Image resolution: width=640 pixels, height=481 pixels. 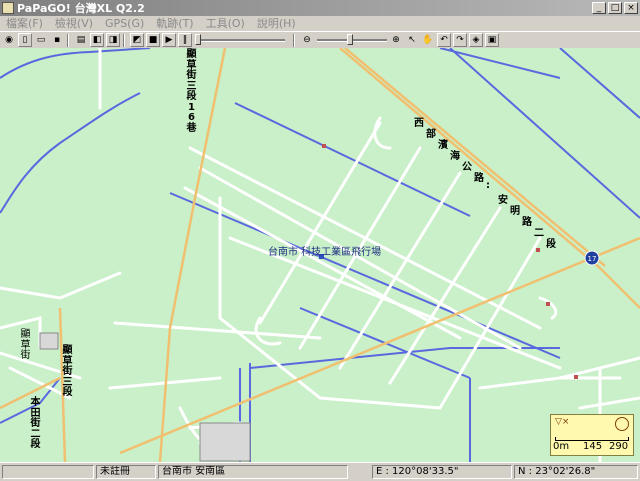 I want to click on road-label-char: 公, so click(x=467, y=167).